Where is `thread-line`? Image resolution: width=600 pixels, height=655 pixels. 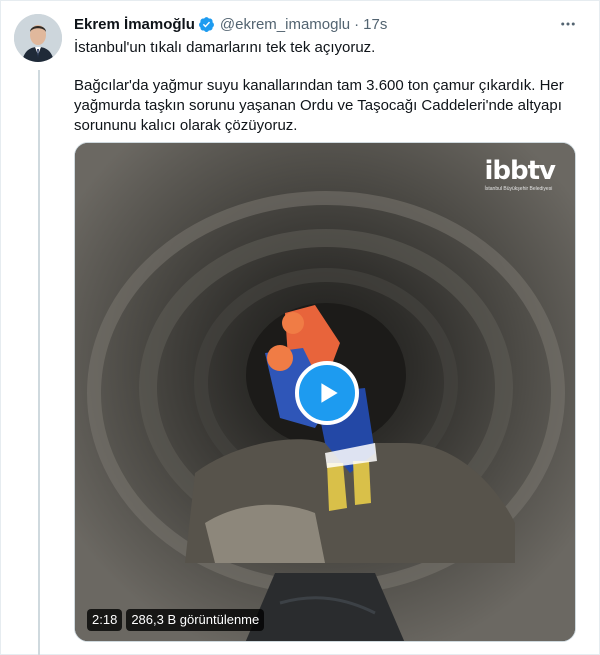
thread-line is located at coordinates (39, 362).